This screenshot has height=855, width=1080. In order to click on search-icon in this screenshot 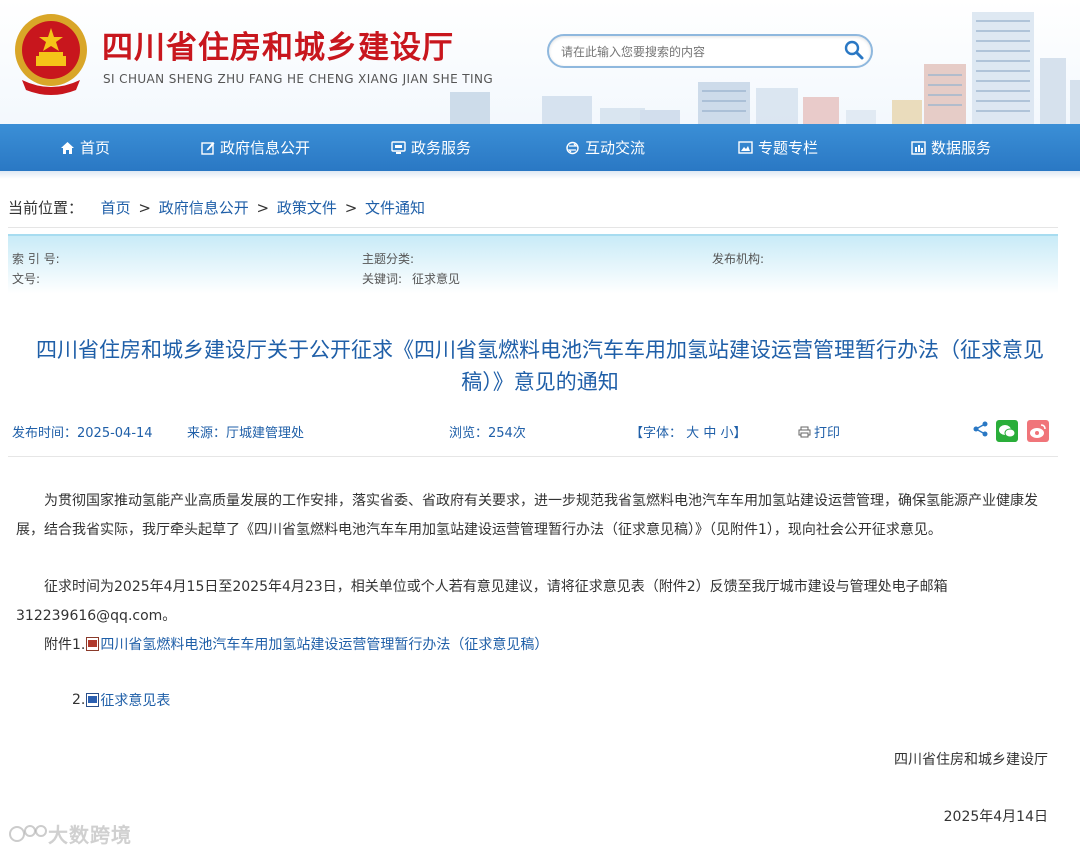, I will do `click(854, 50)`.